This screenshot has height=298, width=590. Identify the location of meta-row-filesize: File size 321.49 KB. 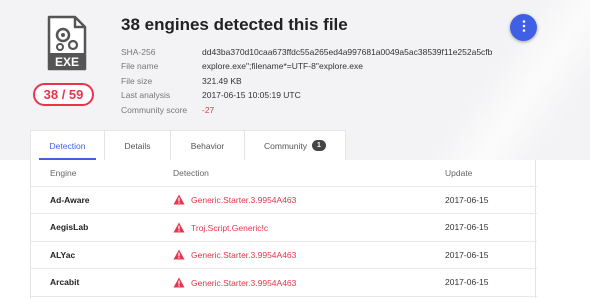
(306, 81).